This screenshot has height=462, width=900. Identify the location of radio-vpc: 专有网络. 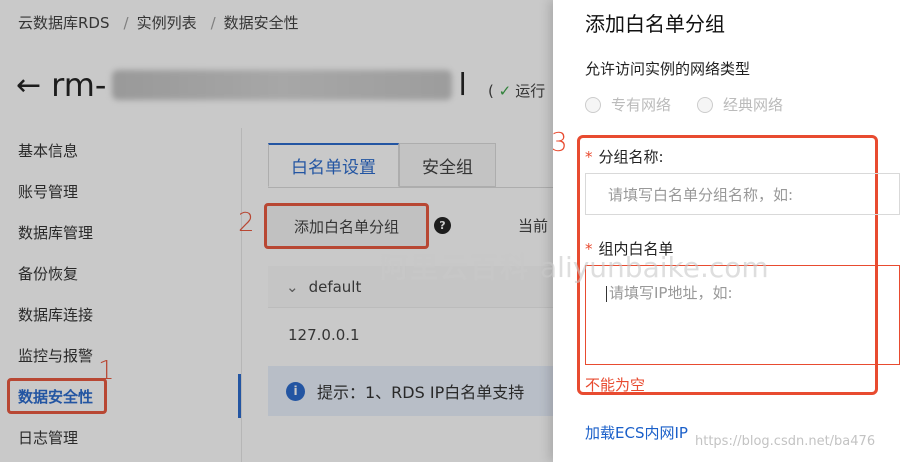
(628, 104).